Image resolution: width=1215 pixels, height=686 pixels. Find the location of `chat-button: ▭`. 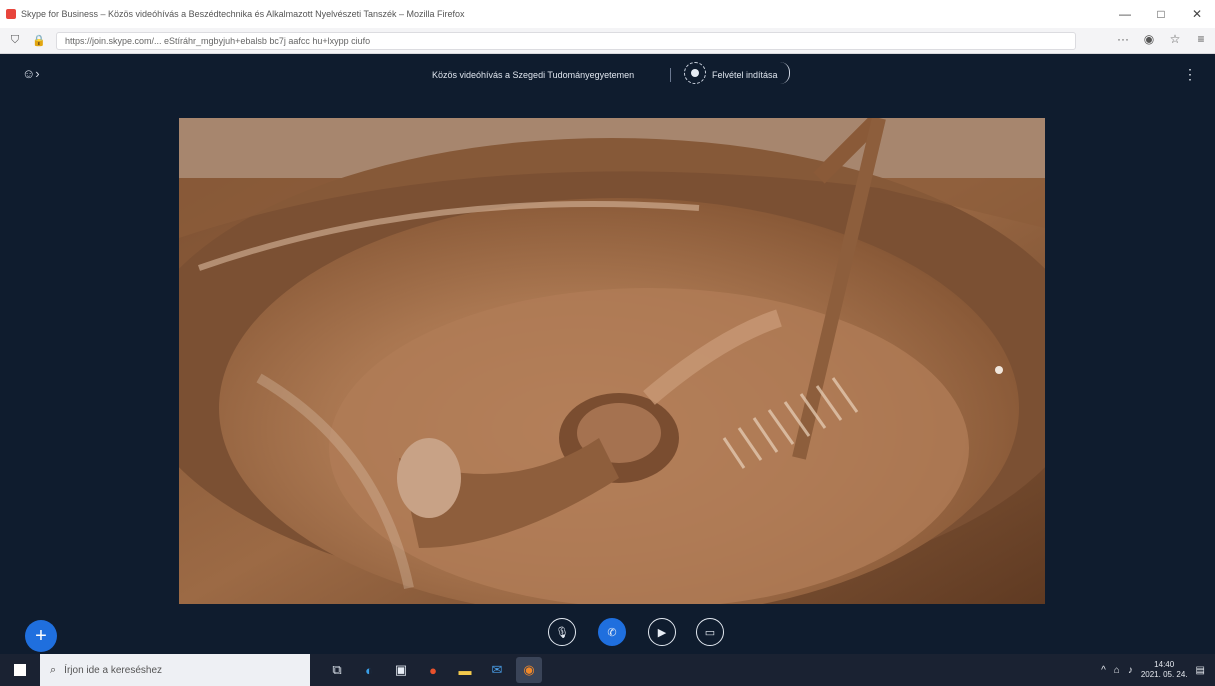

chat-button: ▭ is located at coordinates (710, 632).